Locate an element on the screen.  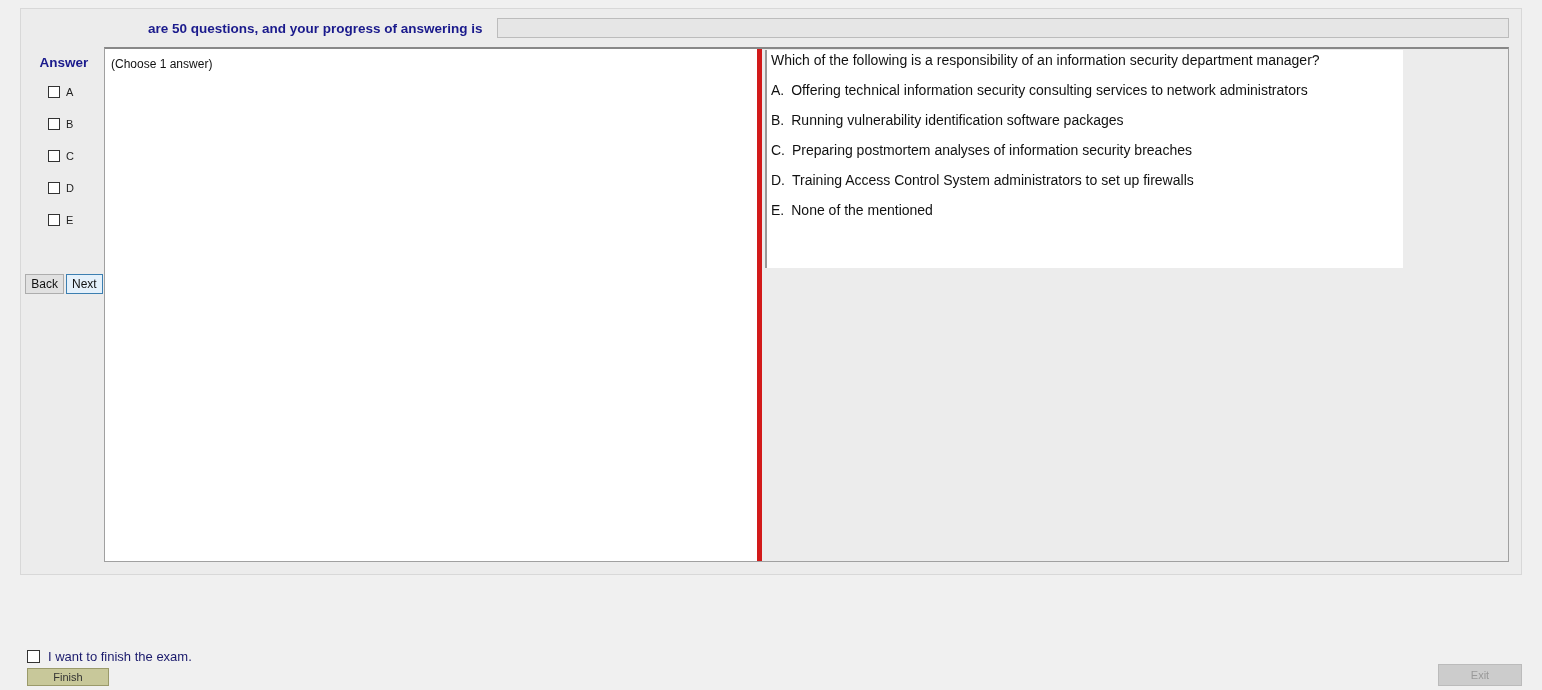
answer-option-label: A is located at coordinates (70, 92).